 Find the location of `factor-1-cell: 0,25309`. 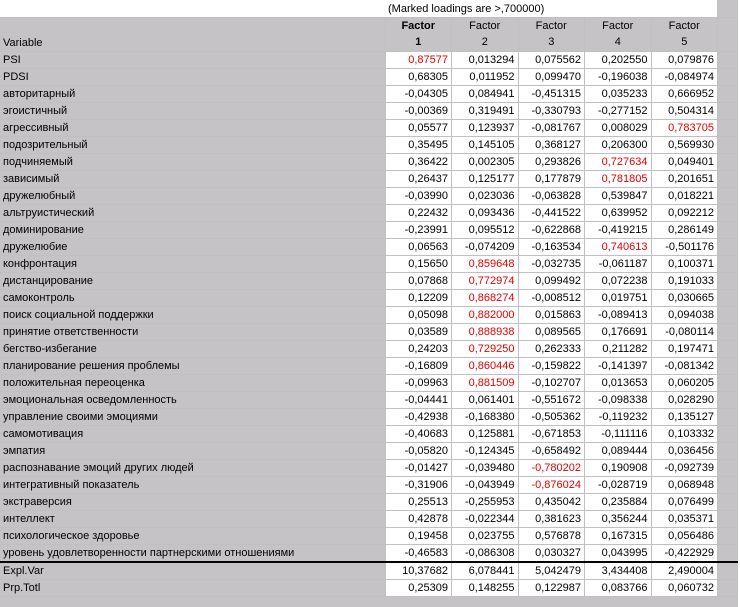

factor-1-cell: 0,25309 is located at coordinates (418, 588).